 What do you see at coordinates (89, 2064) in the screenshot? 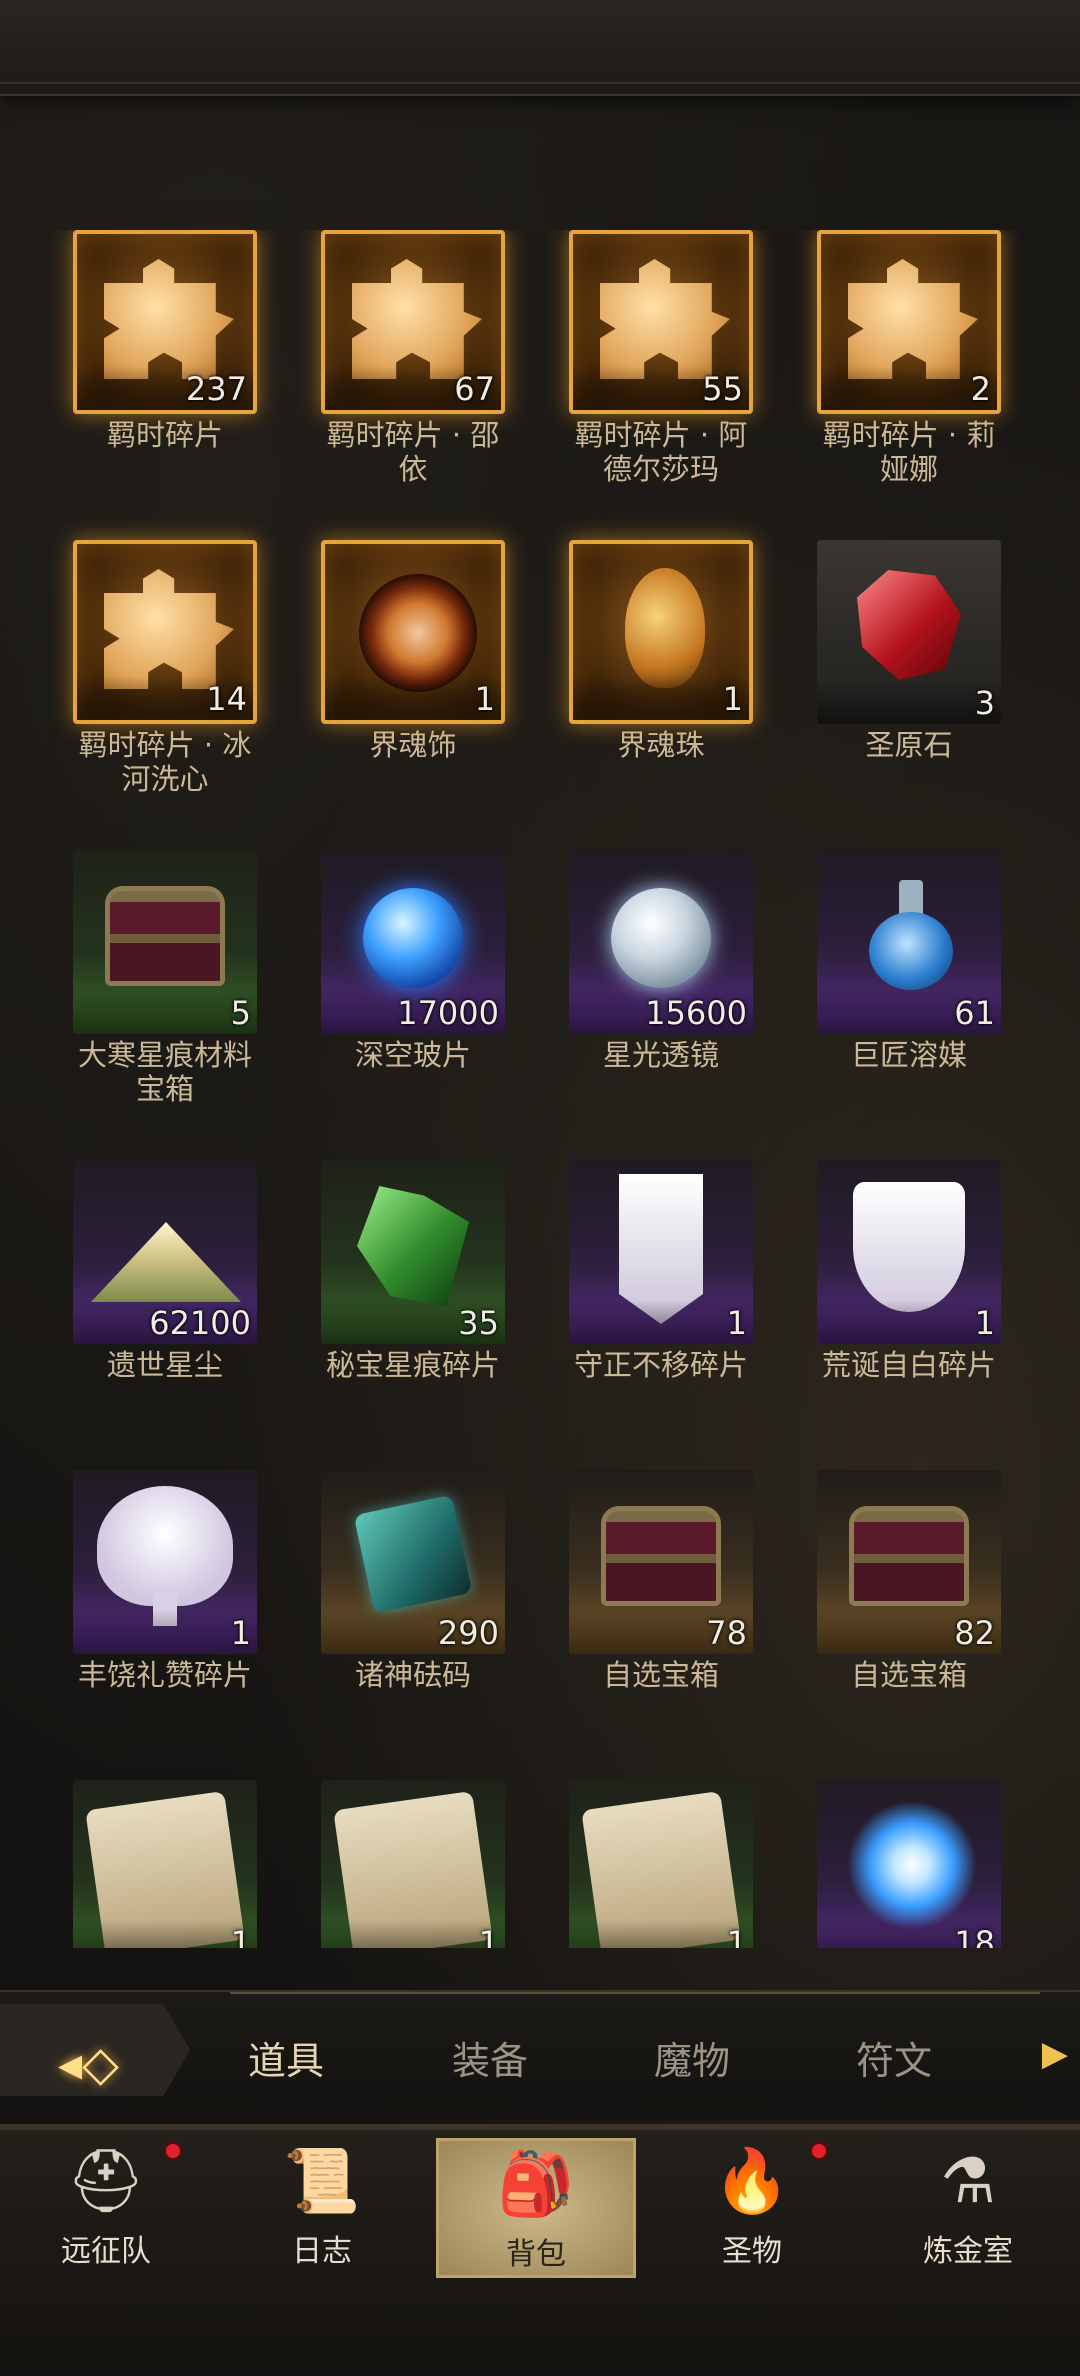
I see `diamond-arrow-icon: ◂◇` at bounding box center [89, 2064].